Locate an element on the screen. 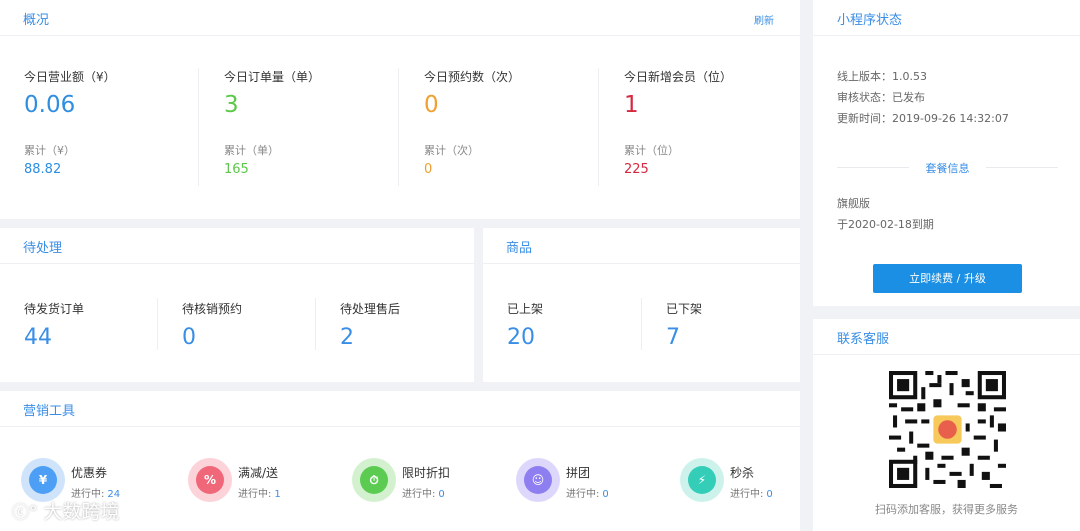 This screenshot has height=531, width=1080. stat-revenue: 今日营业额（¥） 0.06 累计（¥） 88.82 is located at coordinates (111, 122).